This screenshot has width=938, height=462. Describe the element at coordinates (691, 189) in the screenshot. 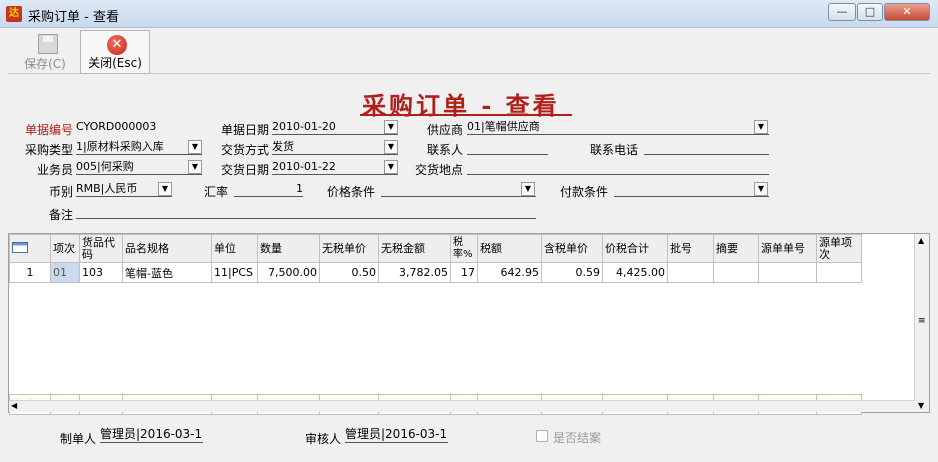

I see `payment-terms-field` at that location.